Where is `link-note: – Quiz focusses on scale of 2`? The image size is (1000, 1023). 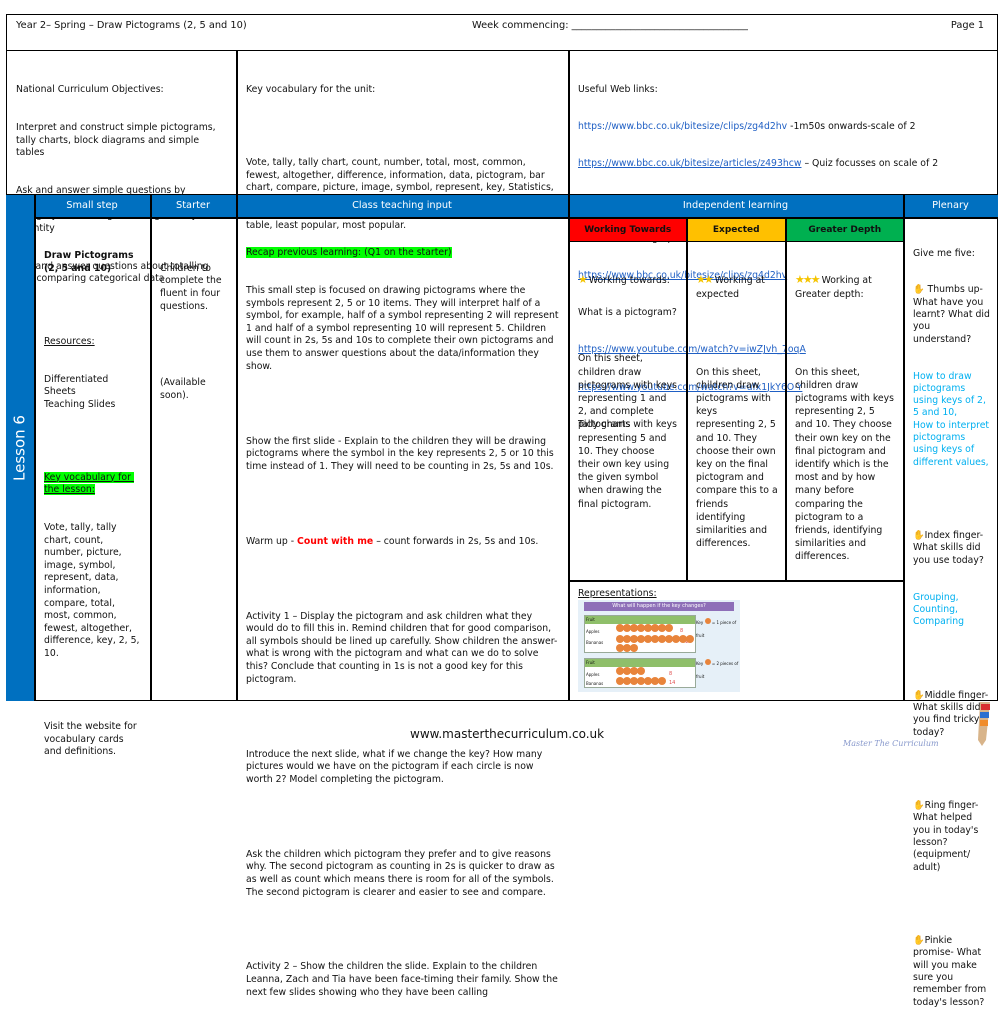 link-note: – Quiz focusses on scale of 2 is located at coordinates (870, 164).